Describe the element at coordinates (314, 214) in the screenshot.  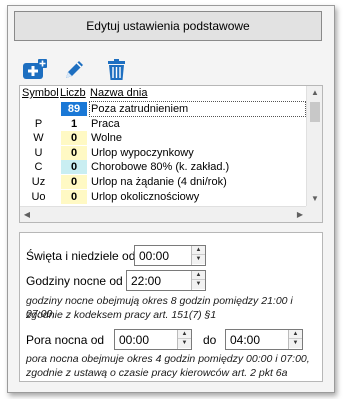
I see `scroll-corner` at that location.